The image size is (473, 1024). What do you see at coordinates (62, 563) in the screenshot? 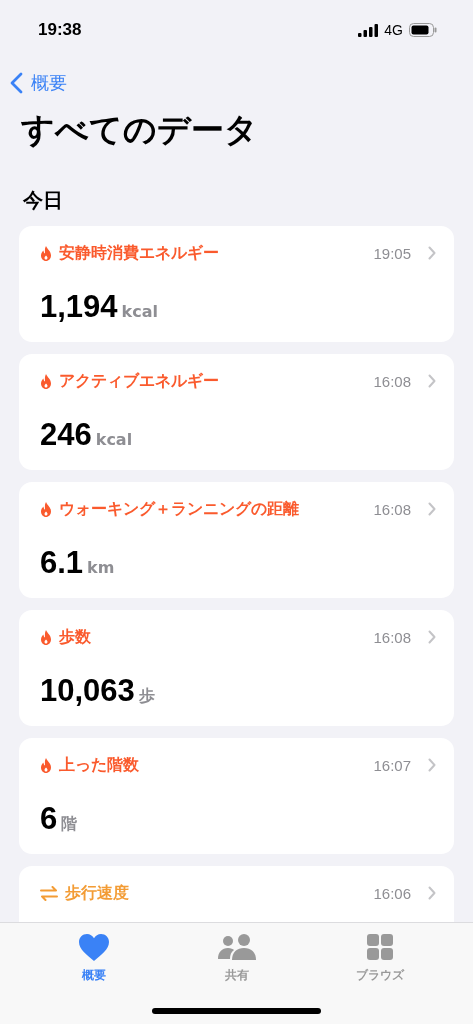
I see `metric-value: 6.1` at bounding box center [62, 563].